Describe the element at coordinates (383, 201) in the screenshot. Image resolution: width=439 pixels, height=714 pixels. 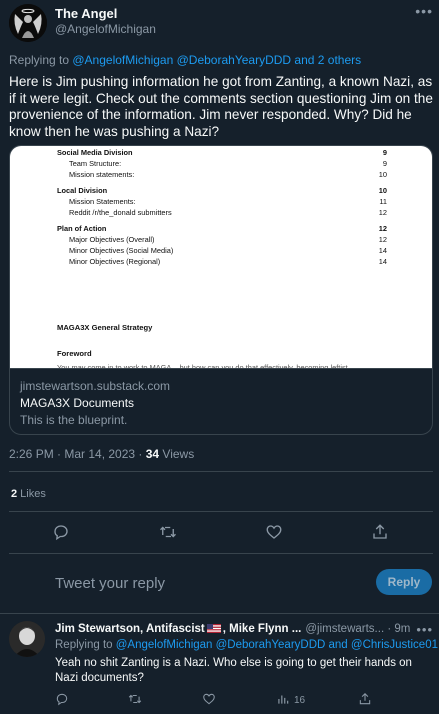
I see `doc-toc-page: 11` at that location.